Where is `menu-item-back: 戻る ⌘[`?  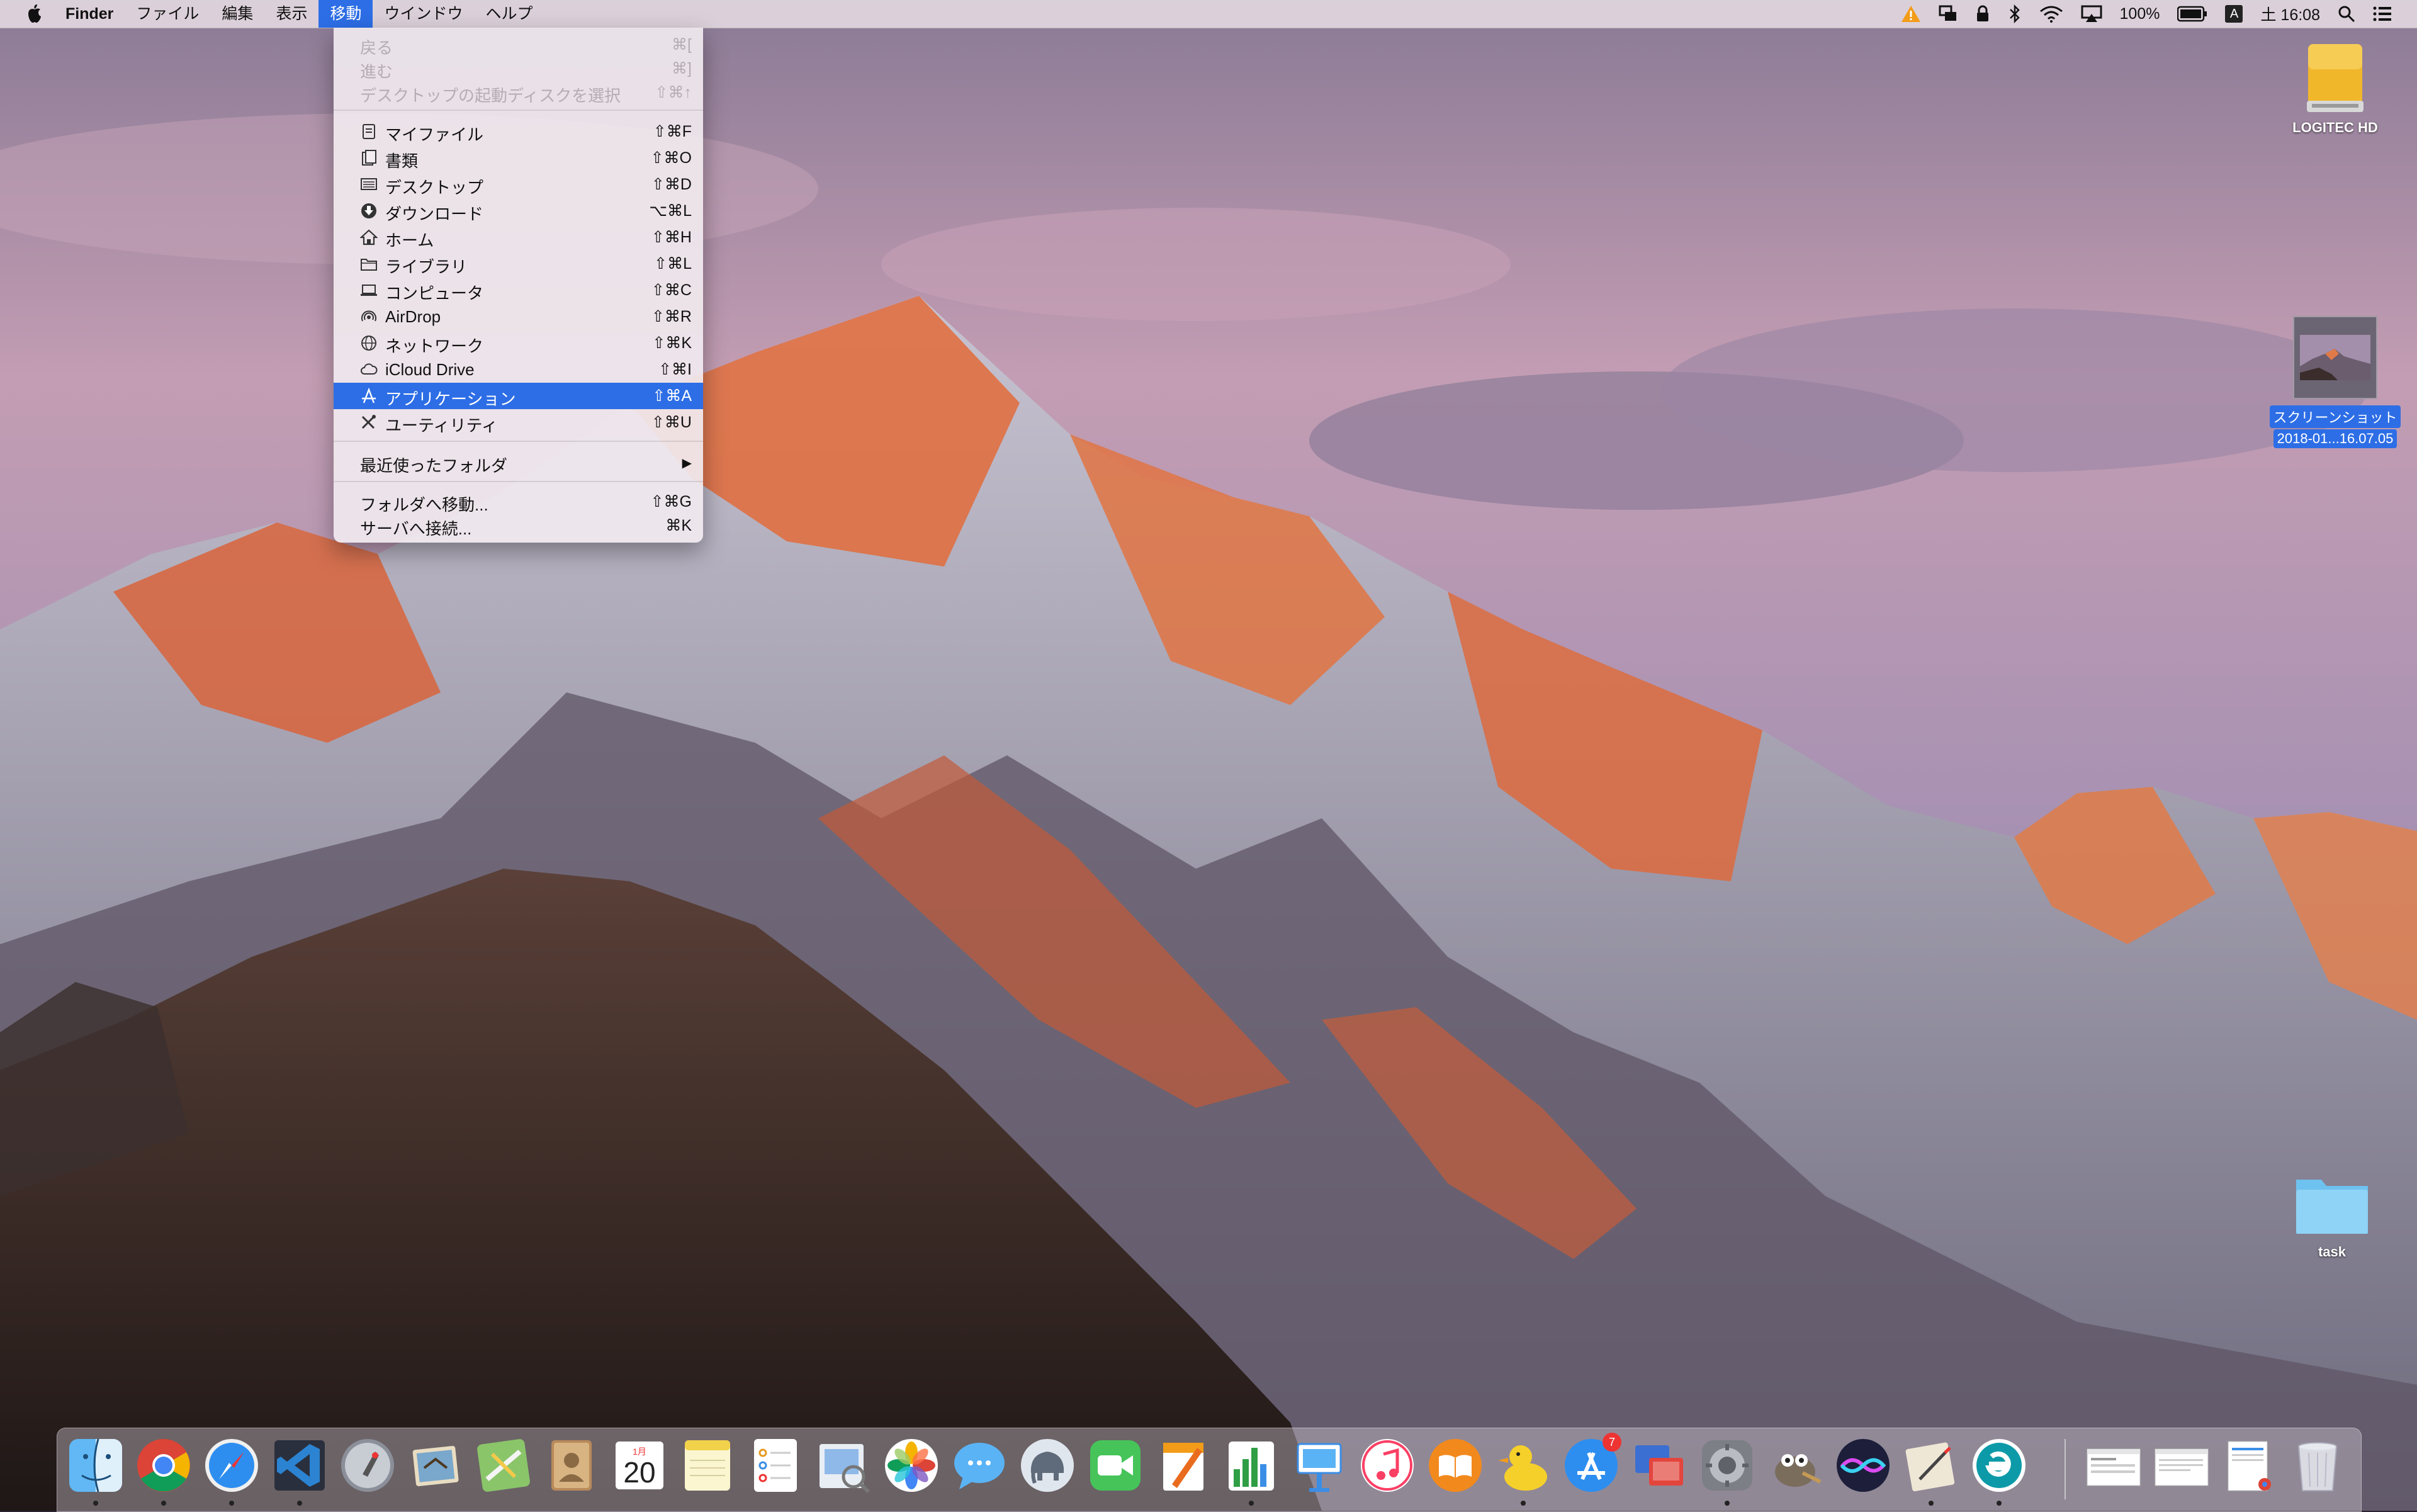 menu-item-back: 戻る ⌘[ is located at coordinates (518, 44).